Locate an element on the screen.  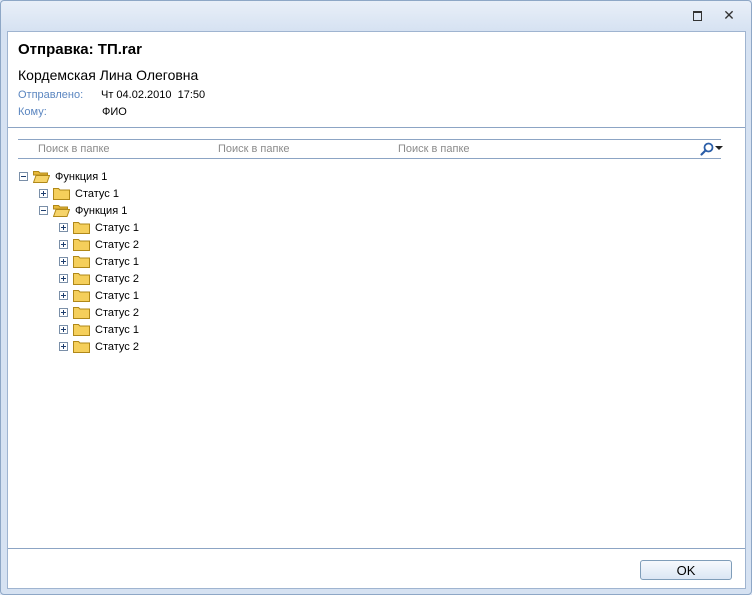
close-button: ✕ is located at coordinates (729, 16).